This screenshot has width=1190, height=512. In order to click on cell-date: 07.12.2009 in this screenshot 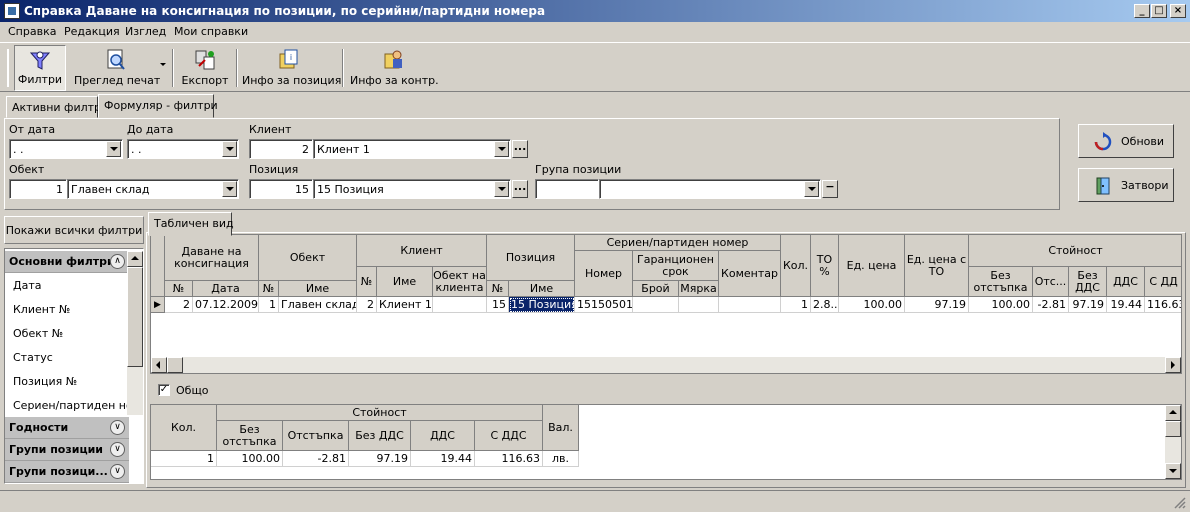, I will do `click(226, 305)`.